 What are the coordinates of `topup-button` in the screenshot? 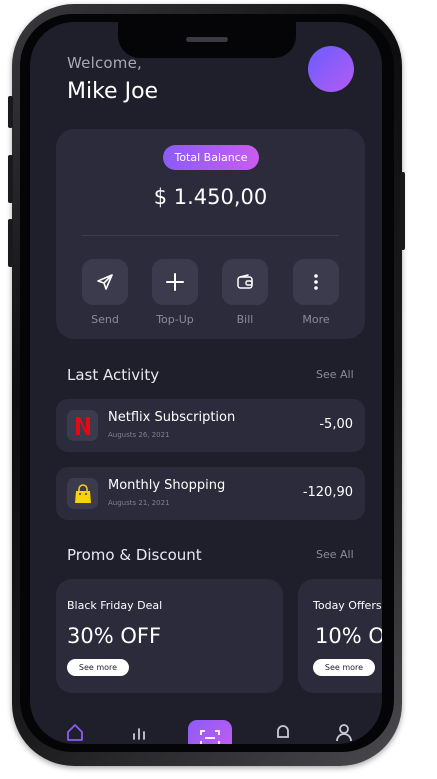 It's located at (175, 282).